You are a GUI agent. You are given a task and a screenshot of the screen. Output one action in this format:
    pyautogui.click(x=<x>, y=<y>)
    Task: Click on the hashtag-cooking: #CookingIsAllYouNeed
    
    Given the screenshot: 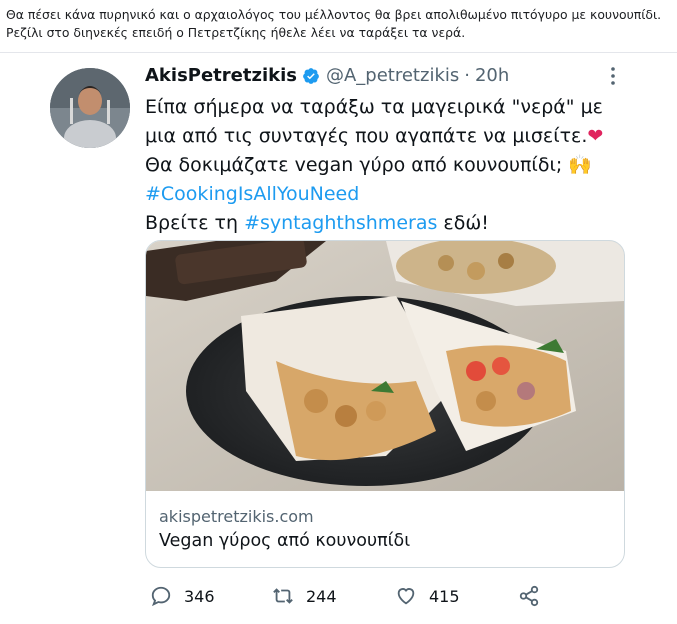 What is the action you would take?
    pyautogui.click(x=252, y=194)
    